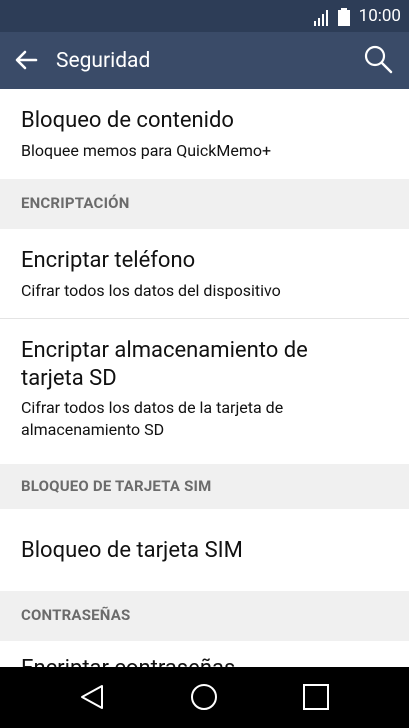 The height and width of the screenshot is (728, 409). Describe the element at coordinates (69, 378) in the screenshot. I see `encrypt-sd-title-line2: tarjeta SD` at that location.